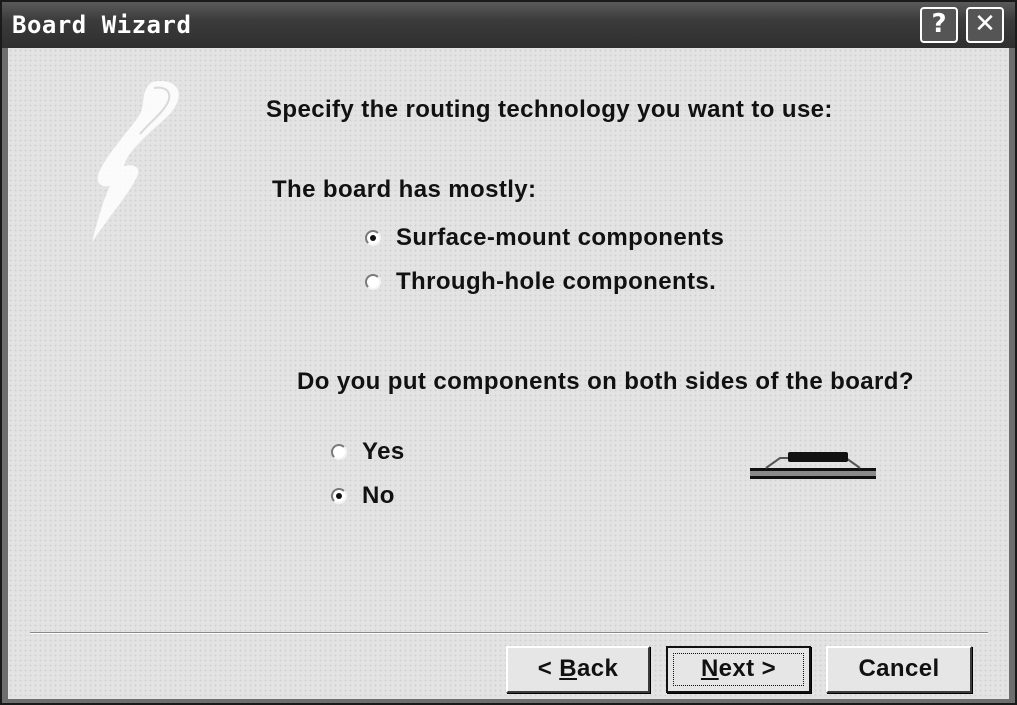  What do you see at coordinates (899, 669) in the screenshot?
I see `cancel-button: Cancel` at bounding box center [899, 669].